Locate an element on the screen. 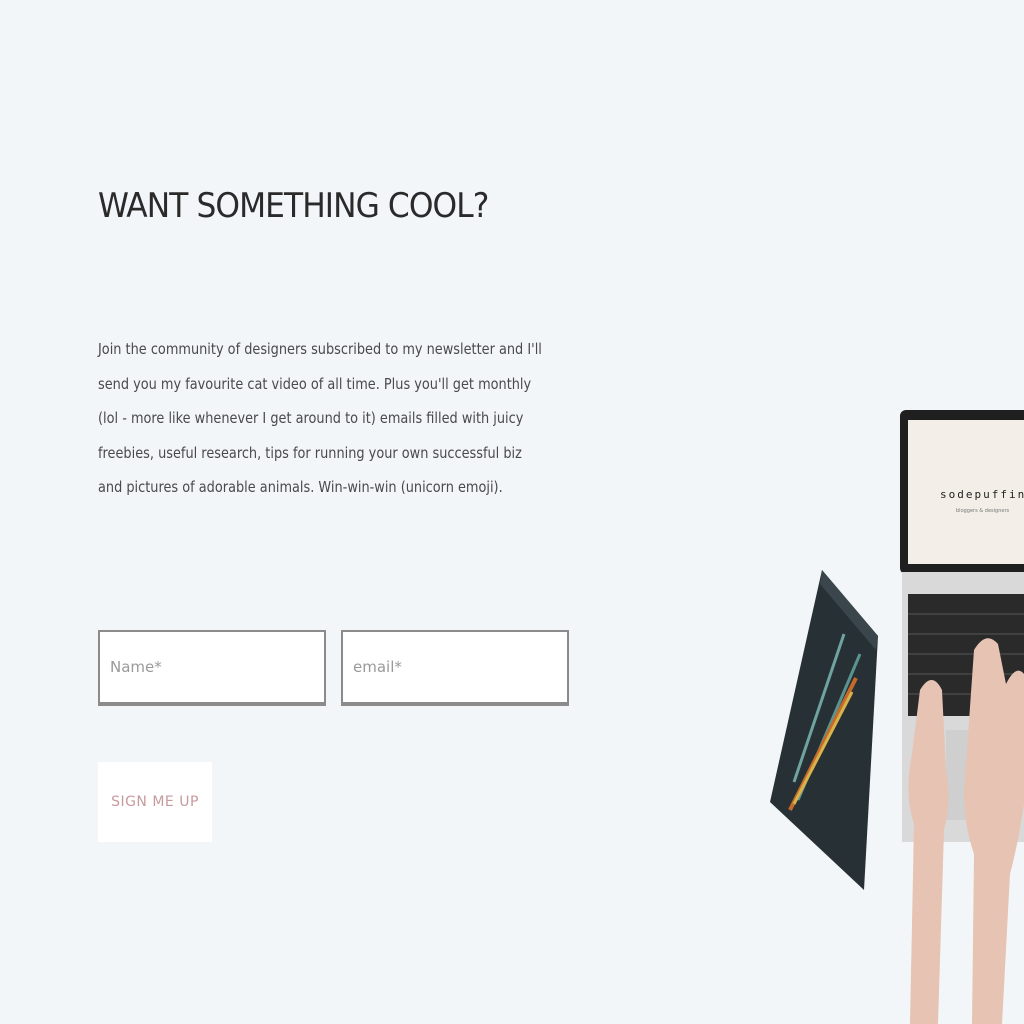 The image size is (1024, 1024). email-input is located at coordinates (455, 668).